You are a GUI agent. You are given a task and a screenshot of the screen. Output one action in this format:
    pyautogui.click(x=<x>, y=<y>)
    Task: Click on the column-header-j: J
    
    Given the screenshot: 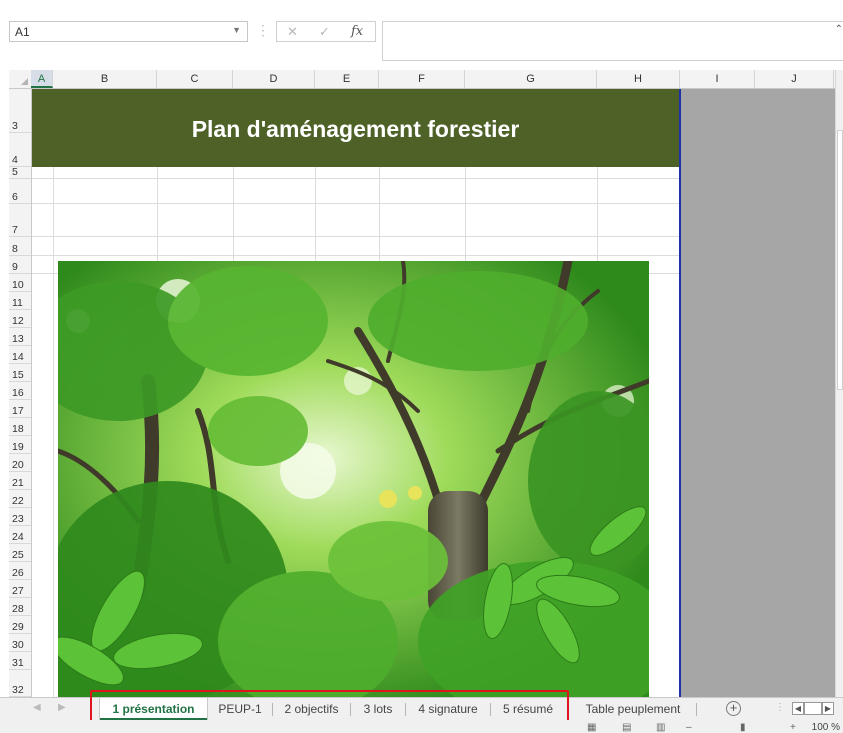 What is the action you would take?
    pyautogui.click(x=794, y=79)
    